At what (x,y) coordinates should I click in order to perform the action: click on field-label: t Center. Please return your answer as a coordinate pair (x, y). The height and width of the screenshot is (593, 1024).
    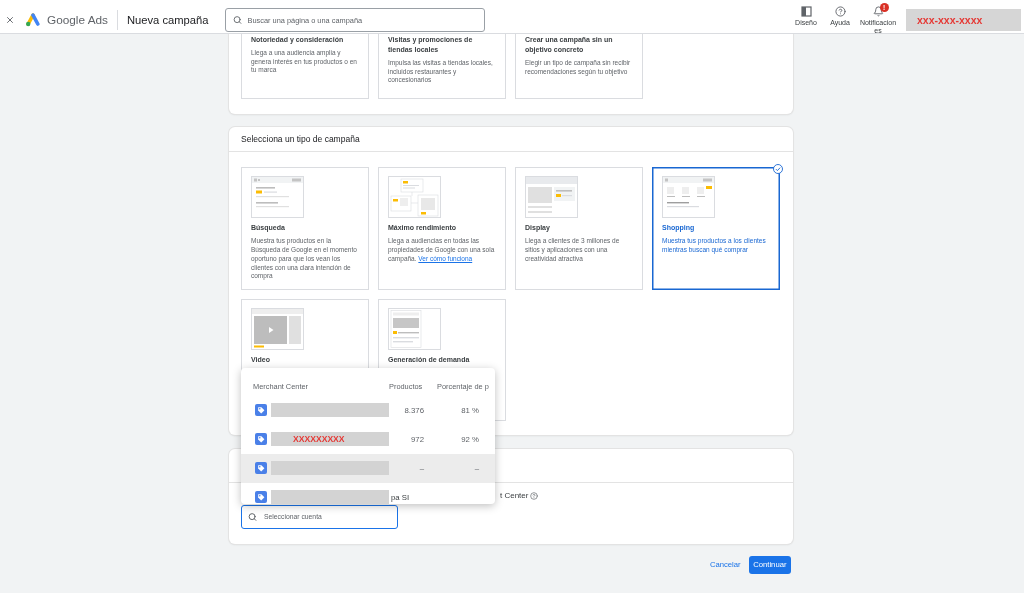
    Looking at the image, I should click on (514, 495).